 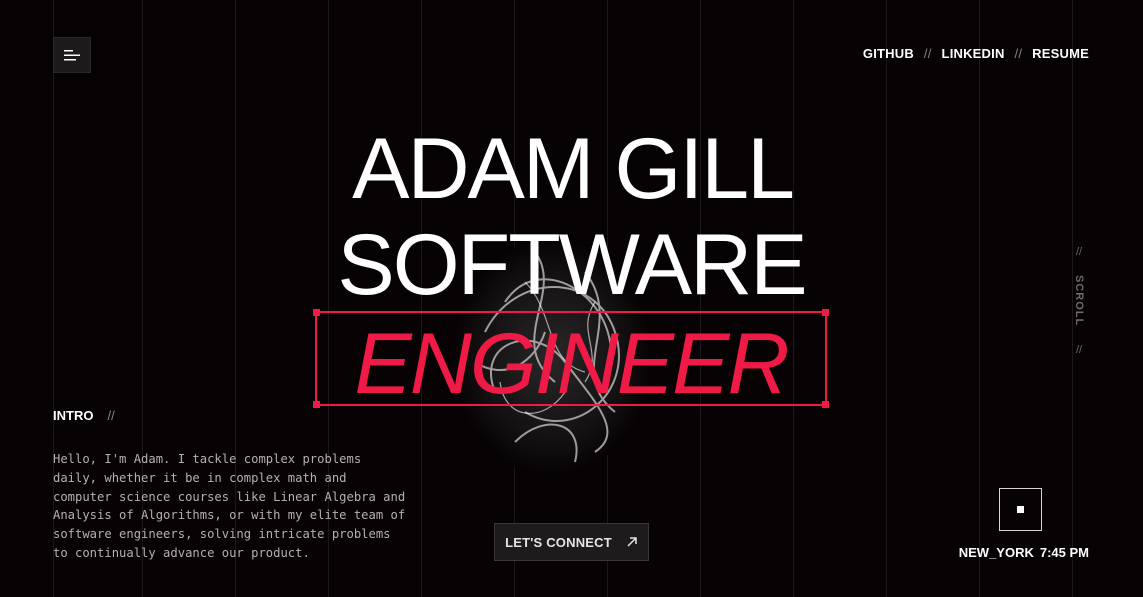 What do you see at coordinates (572, 265) in the screenshot?
I see `hero-title-line: SOFTWARE` at bounding box center [572, 265].